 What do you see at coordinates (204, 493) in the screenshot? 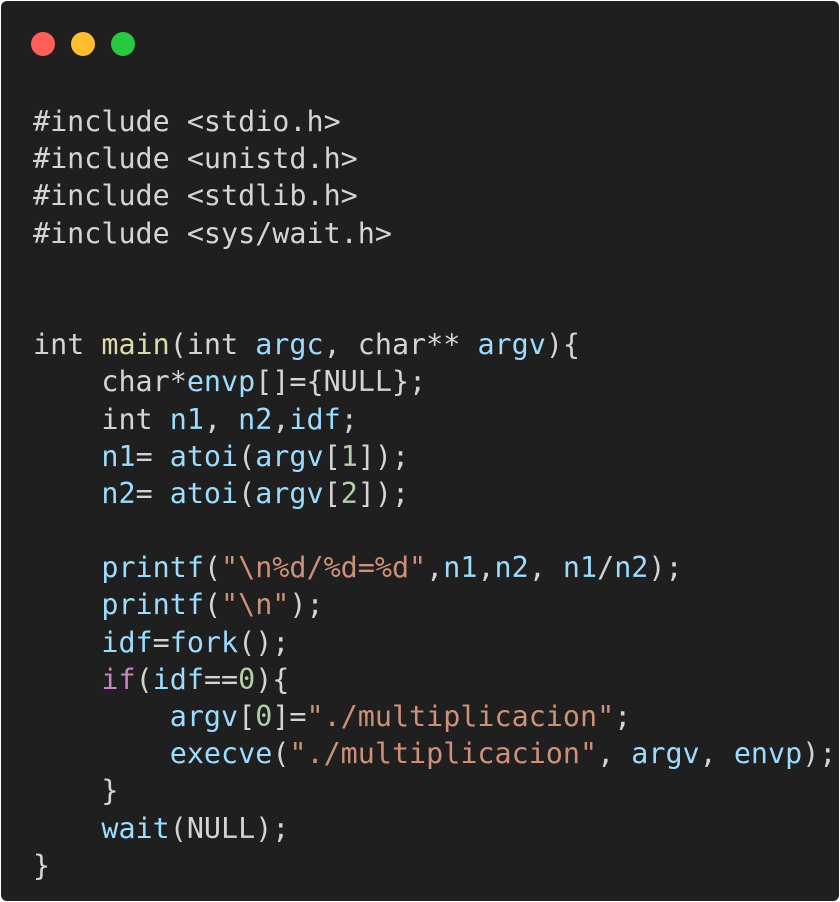
I see `code-token: atoi` at bounding box center [204, 493].